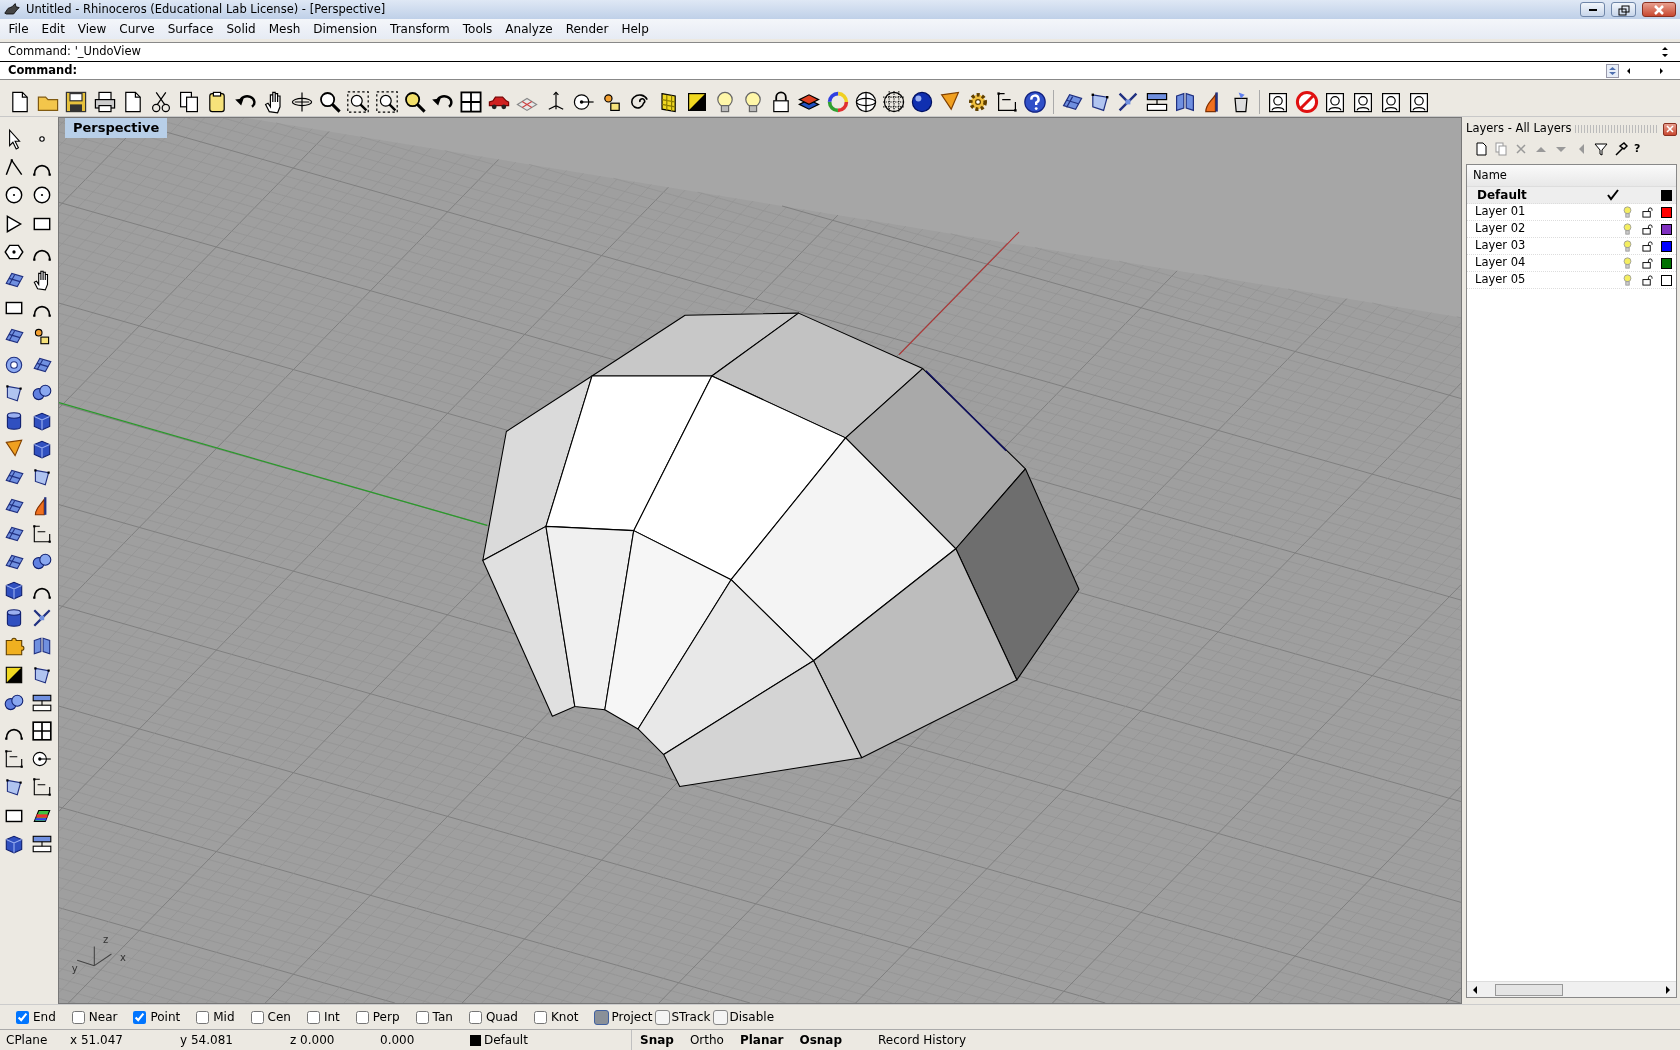 The image size is (1680, 1050). Describe the element at coordinates (1621, 149) in the screenshot. I see `hammer-icon` at that location.